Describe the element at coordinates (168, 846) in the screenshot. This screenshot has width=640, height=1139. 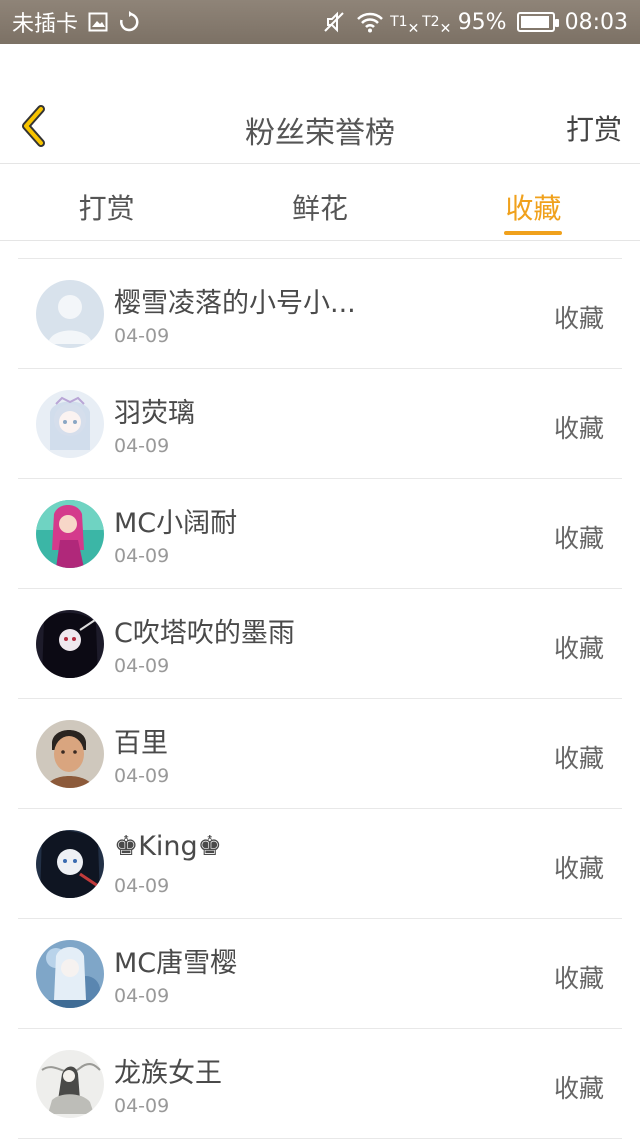
I see `fan-name: ♚King♚` at that location.